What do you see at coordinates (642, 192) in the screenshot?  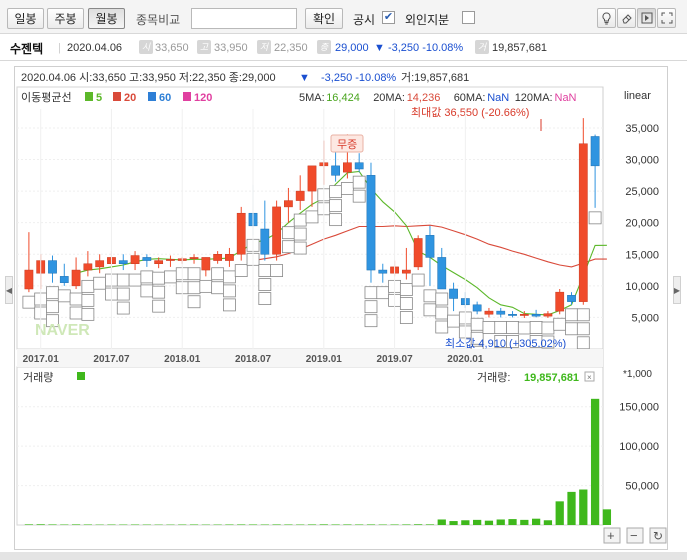 I see `price-tick-label: 25,000` at bounding box center [642, 192].